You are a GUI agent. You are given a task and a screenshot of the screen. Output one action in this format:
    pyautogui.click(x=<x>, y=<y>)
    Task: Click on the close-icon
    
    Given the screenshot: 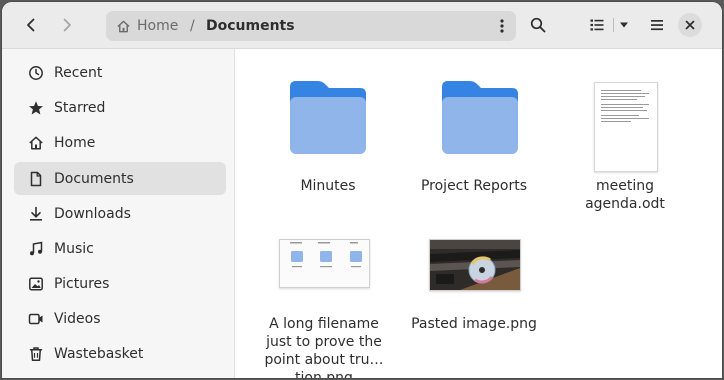 What is the action you would take?
    pyautogui.click(x=690, y=25)
    